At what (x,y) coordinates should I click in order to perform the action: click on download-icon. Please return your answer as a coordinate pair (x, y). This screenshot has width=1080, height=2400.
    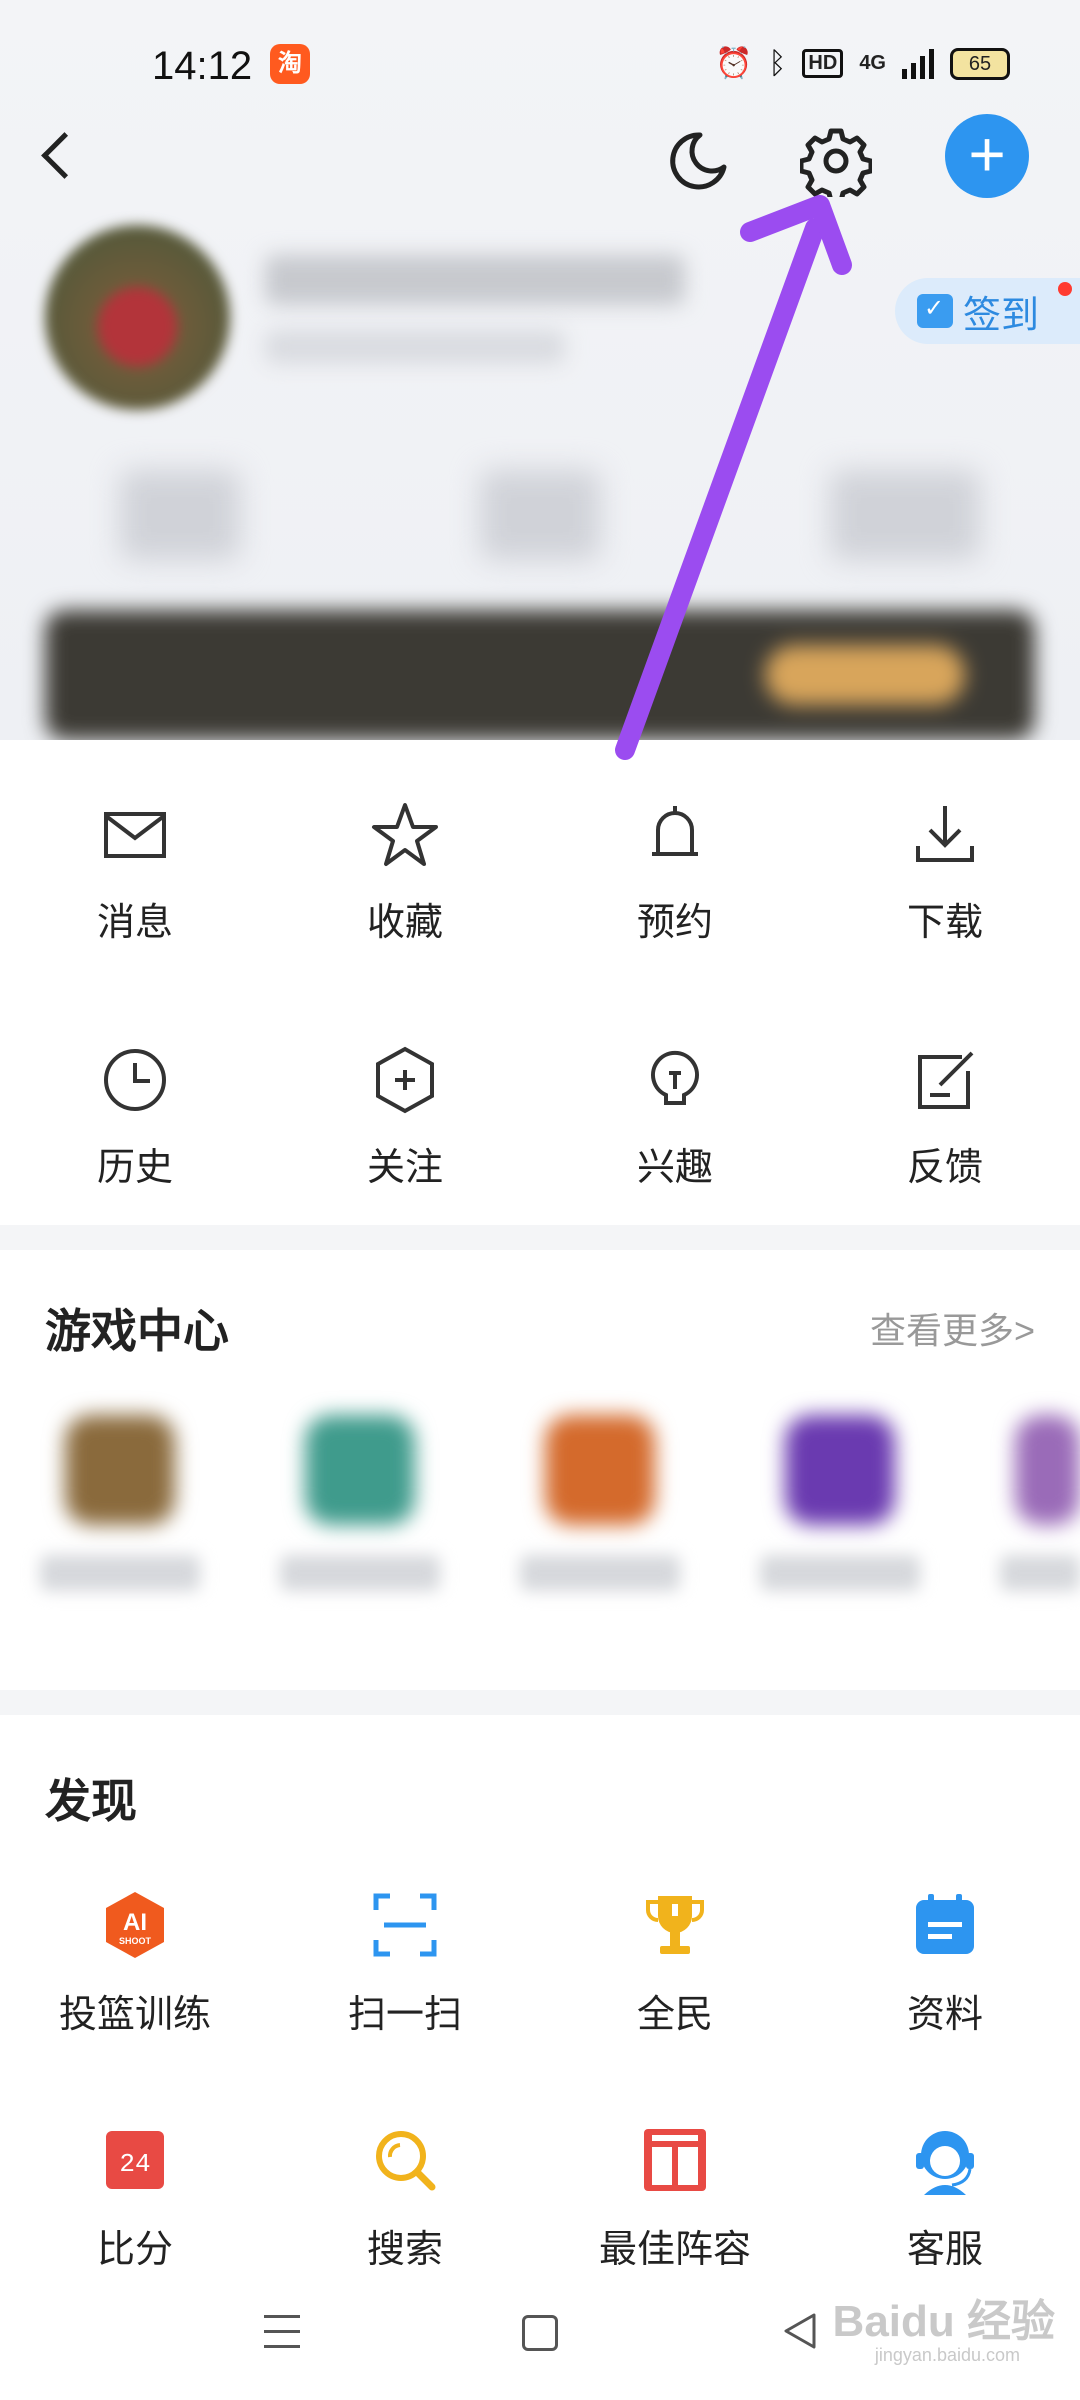
    Looking at the image, I should click on (945, 834).